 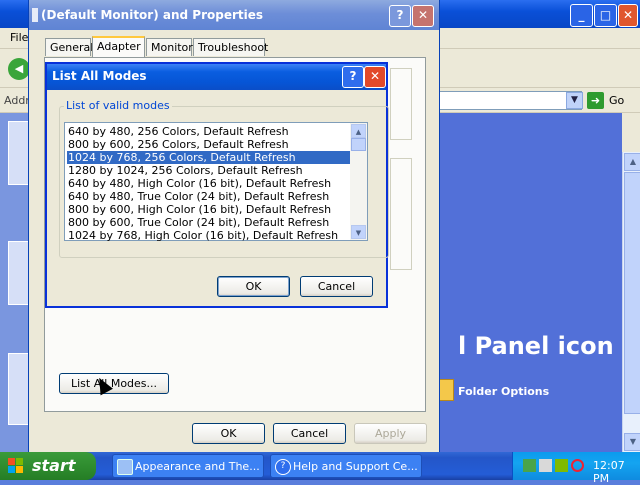 I want to click on explorer-scrollbar: ▲ ▼, so click(x=631, y=302).